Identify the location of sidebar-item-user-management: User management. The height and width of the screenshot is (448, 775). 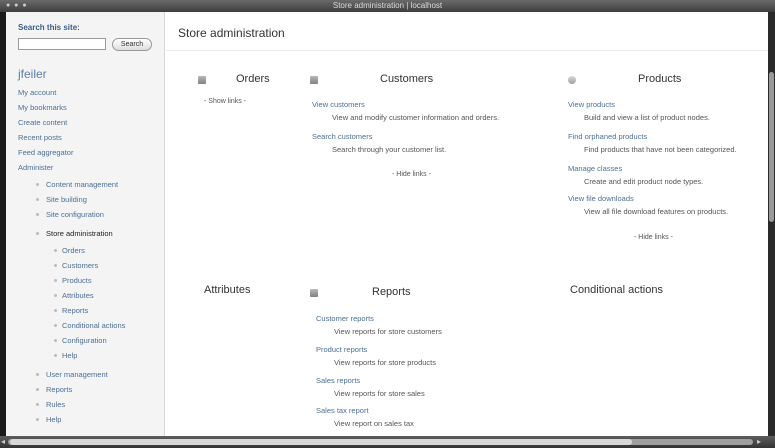
(77, 374).